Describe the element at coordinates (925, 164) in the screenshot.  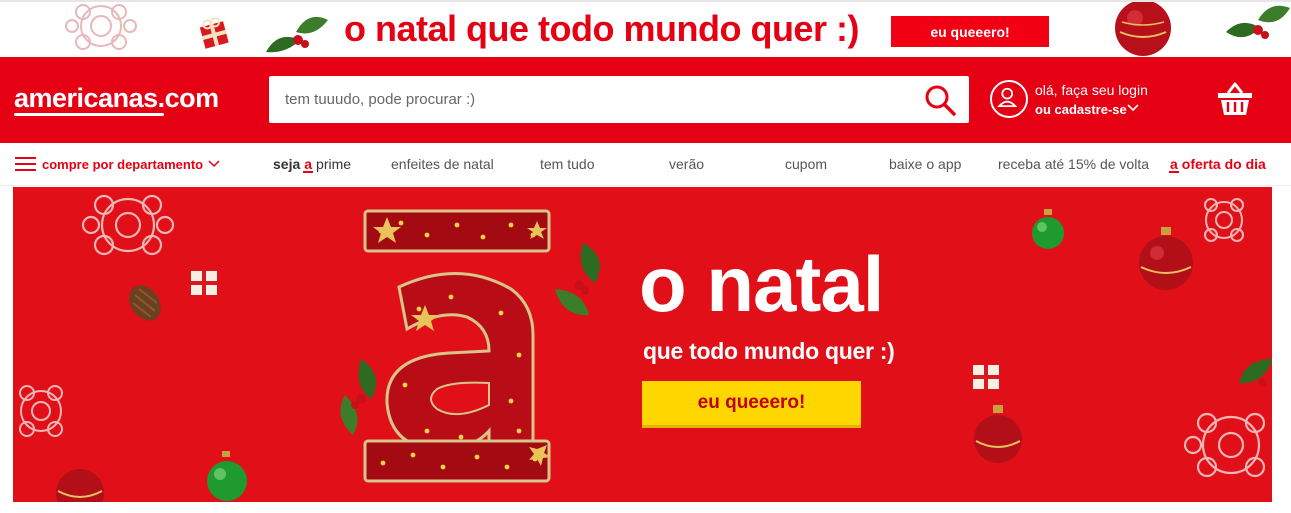
I see `nav-item-app: baixe o app` at that location.